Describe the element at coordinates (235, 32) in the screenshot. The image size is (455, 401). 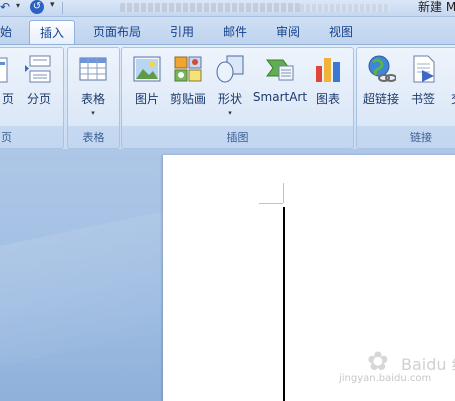
I see `tab-mailings: 邮件` at that location.